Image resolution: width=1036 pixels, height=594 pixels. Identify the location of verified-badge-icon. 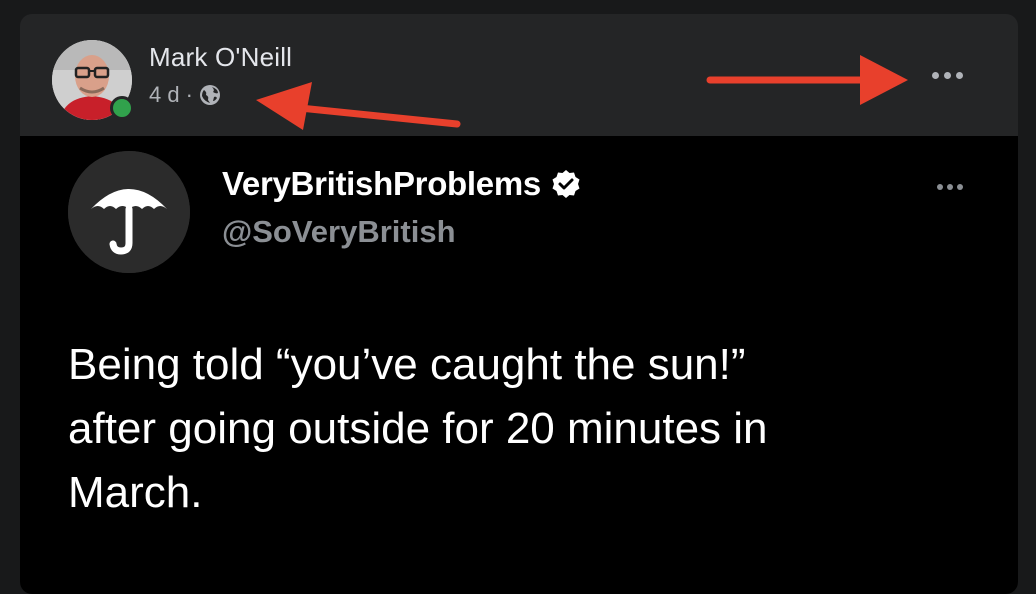
(566, 184).